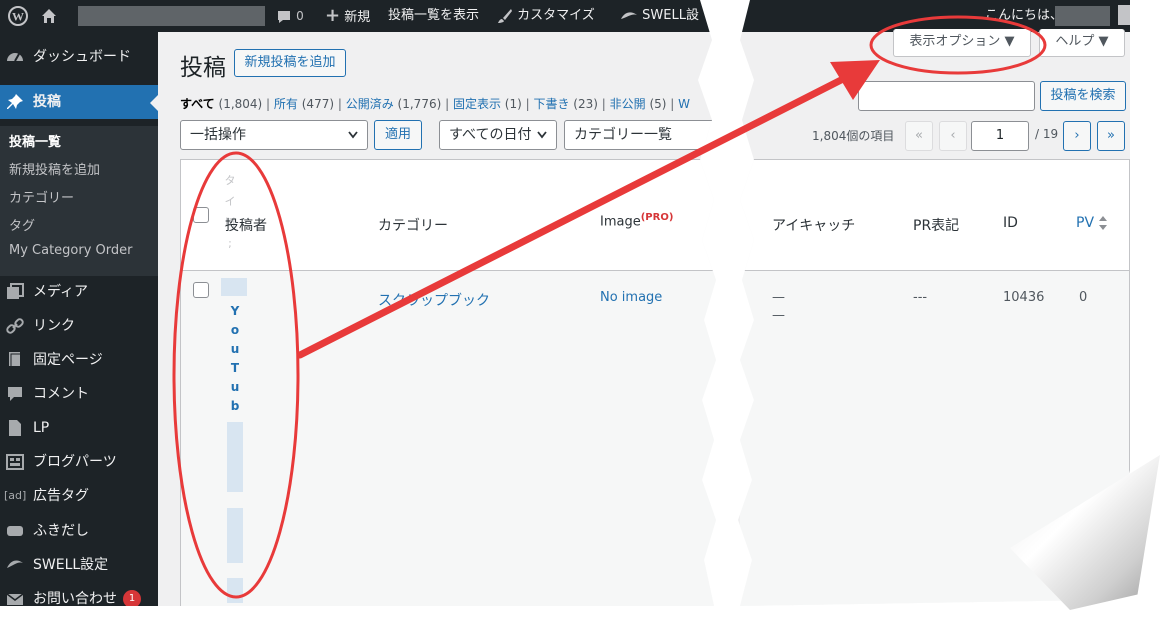  I want to click on author-column-highlight-ellipse, so click(236, 375).